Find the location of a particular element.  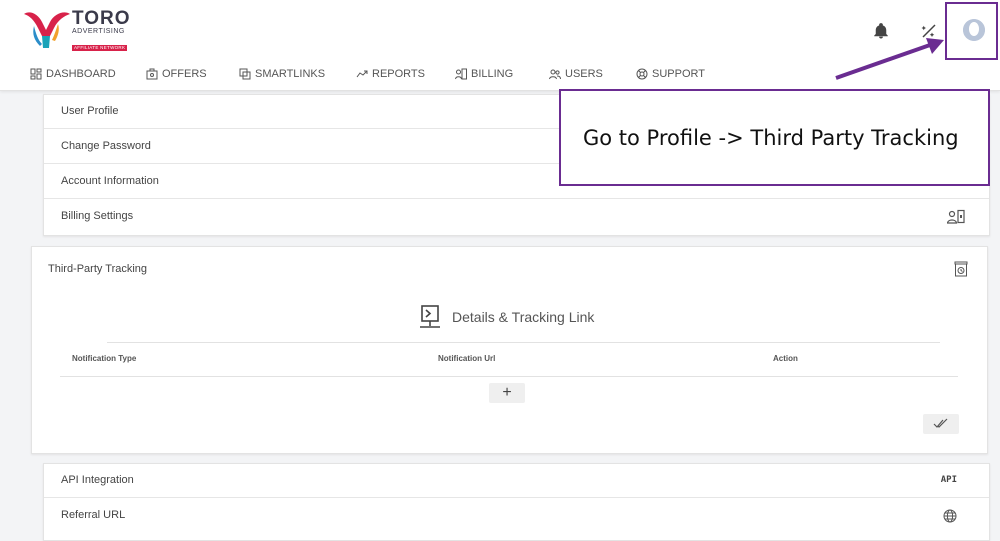

callout-text: Go to Profile -> Third Party Tracking is located at coordinates (771, 138).